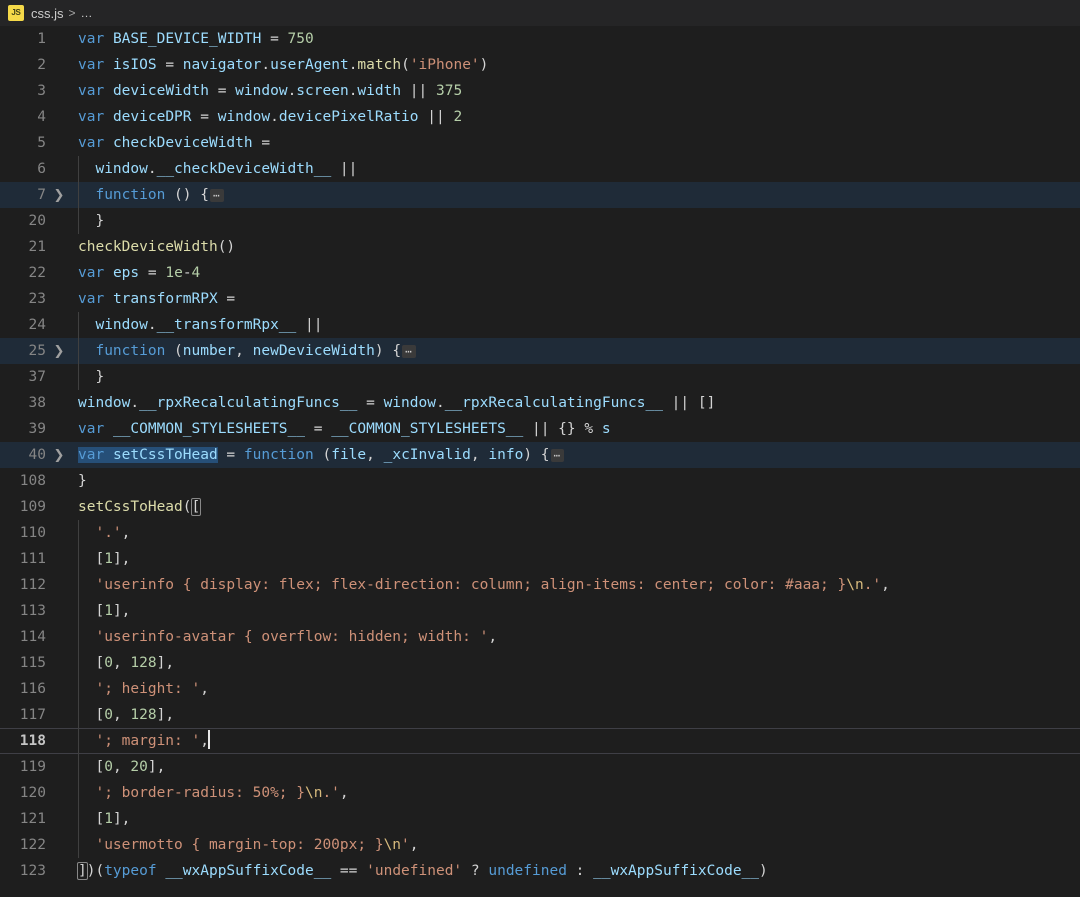 The width and height of the screenshot is (1080, 897). What do you see at coordinates (576, 273) in the screenshot?
I see `code-text: var eps = 1e-4` at bounding box center [576, 273].